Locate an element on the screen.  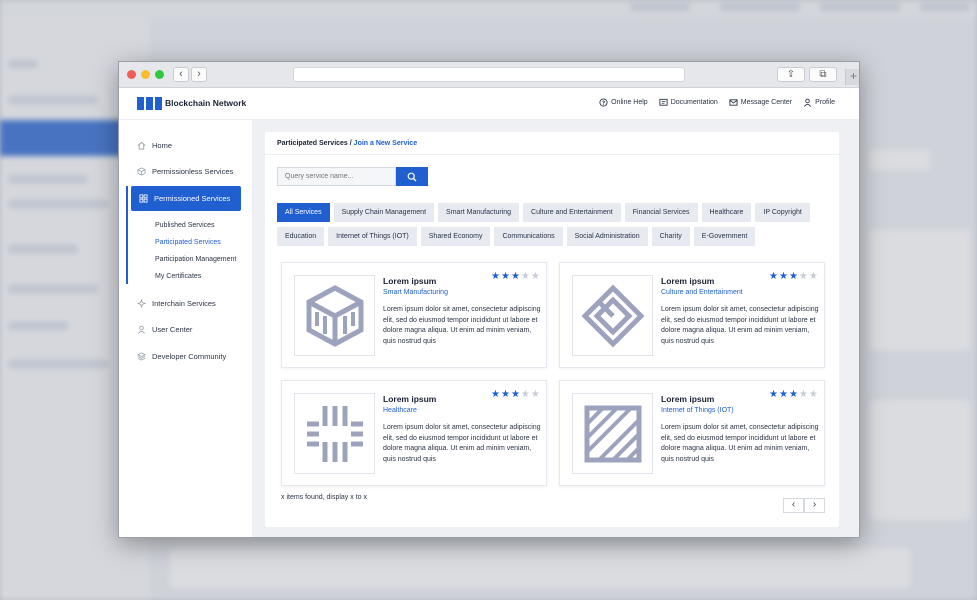
sidebar-subitem-participated: Participated Services is located at coordinates (188, 242).